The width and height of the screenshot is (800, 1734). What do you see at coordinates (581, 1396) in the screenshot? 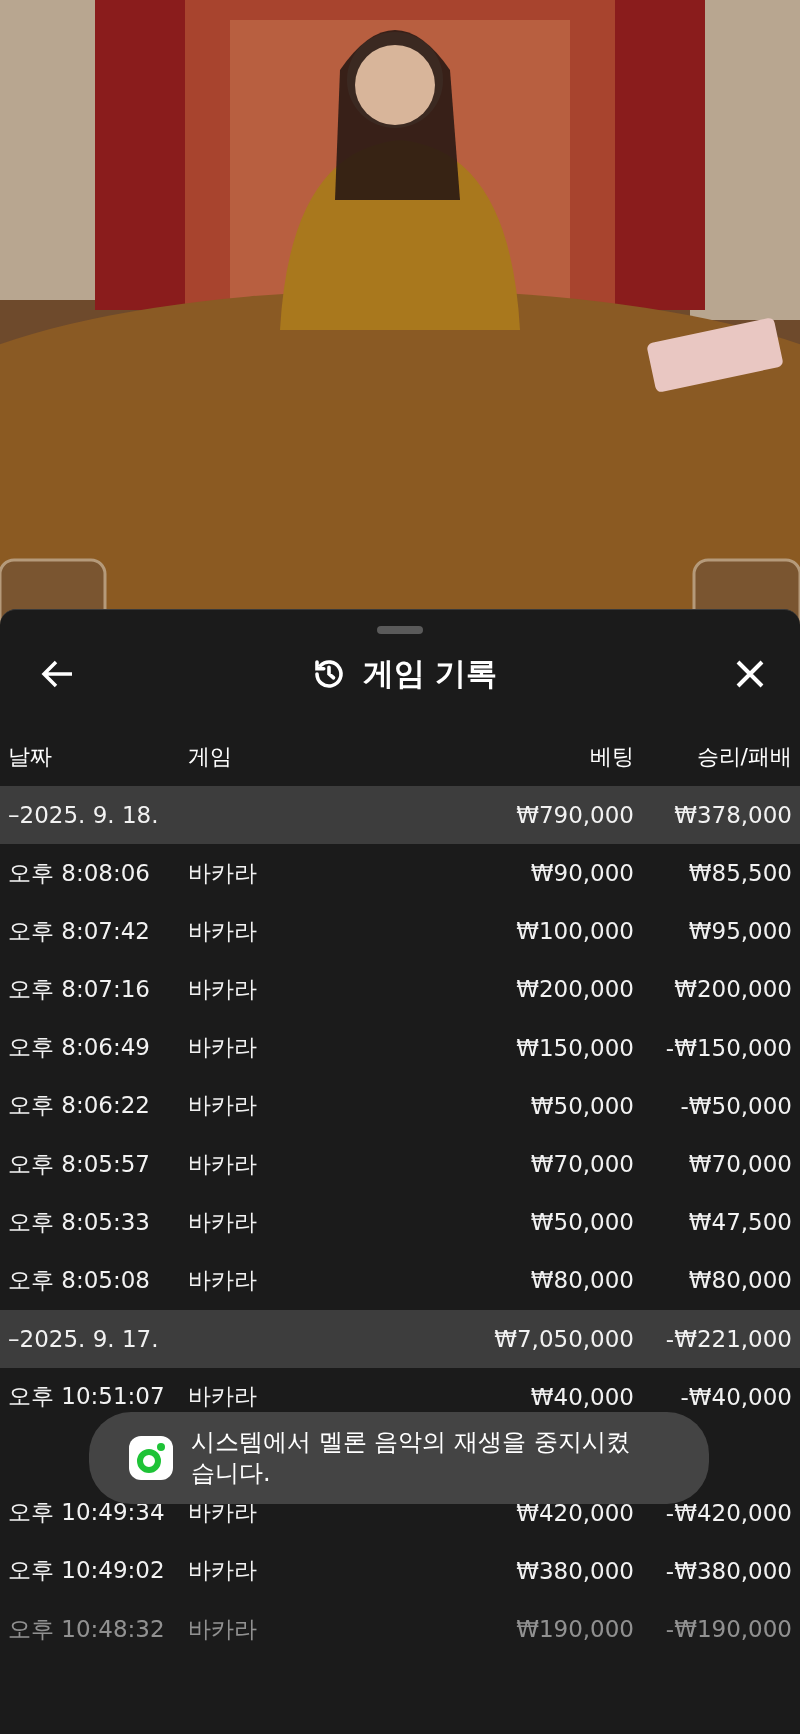
I see `bet-cell-text: ₩40,000` at bounding box center [581, 1396].